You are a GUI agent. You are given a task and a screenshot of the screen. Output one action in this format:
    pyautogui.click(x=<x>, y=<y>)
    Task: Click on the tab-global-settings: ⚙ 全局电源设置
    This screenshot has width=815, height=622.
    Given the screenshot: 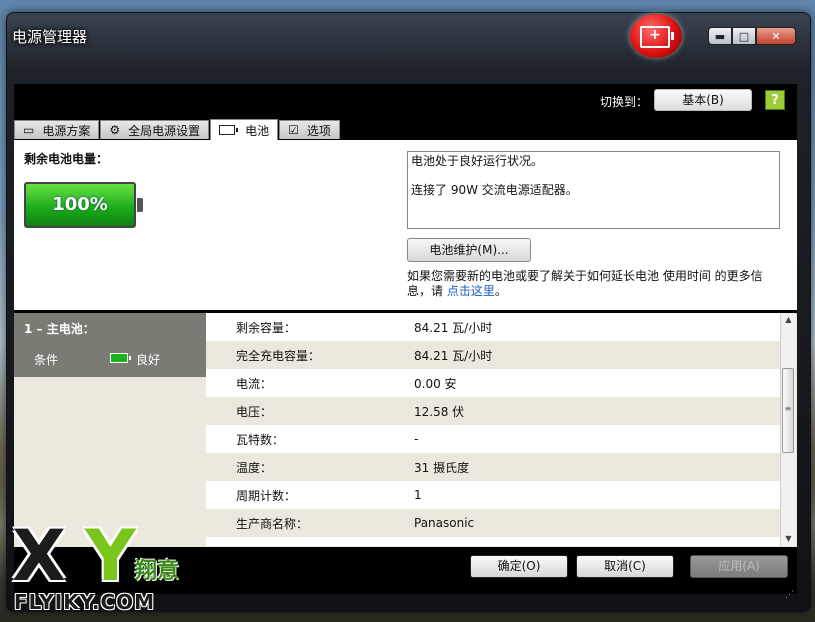 What is the action you would take?
    pyautogui.click(x=155, y=129)
    